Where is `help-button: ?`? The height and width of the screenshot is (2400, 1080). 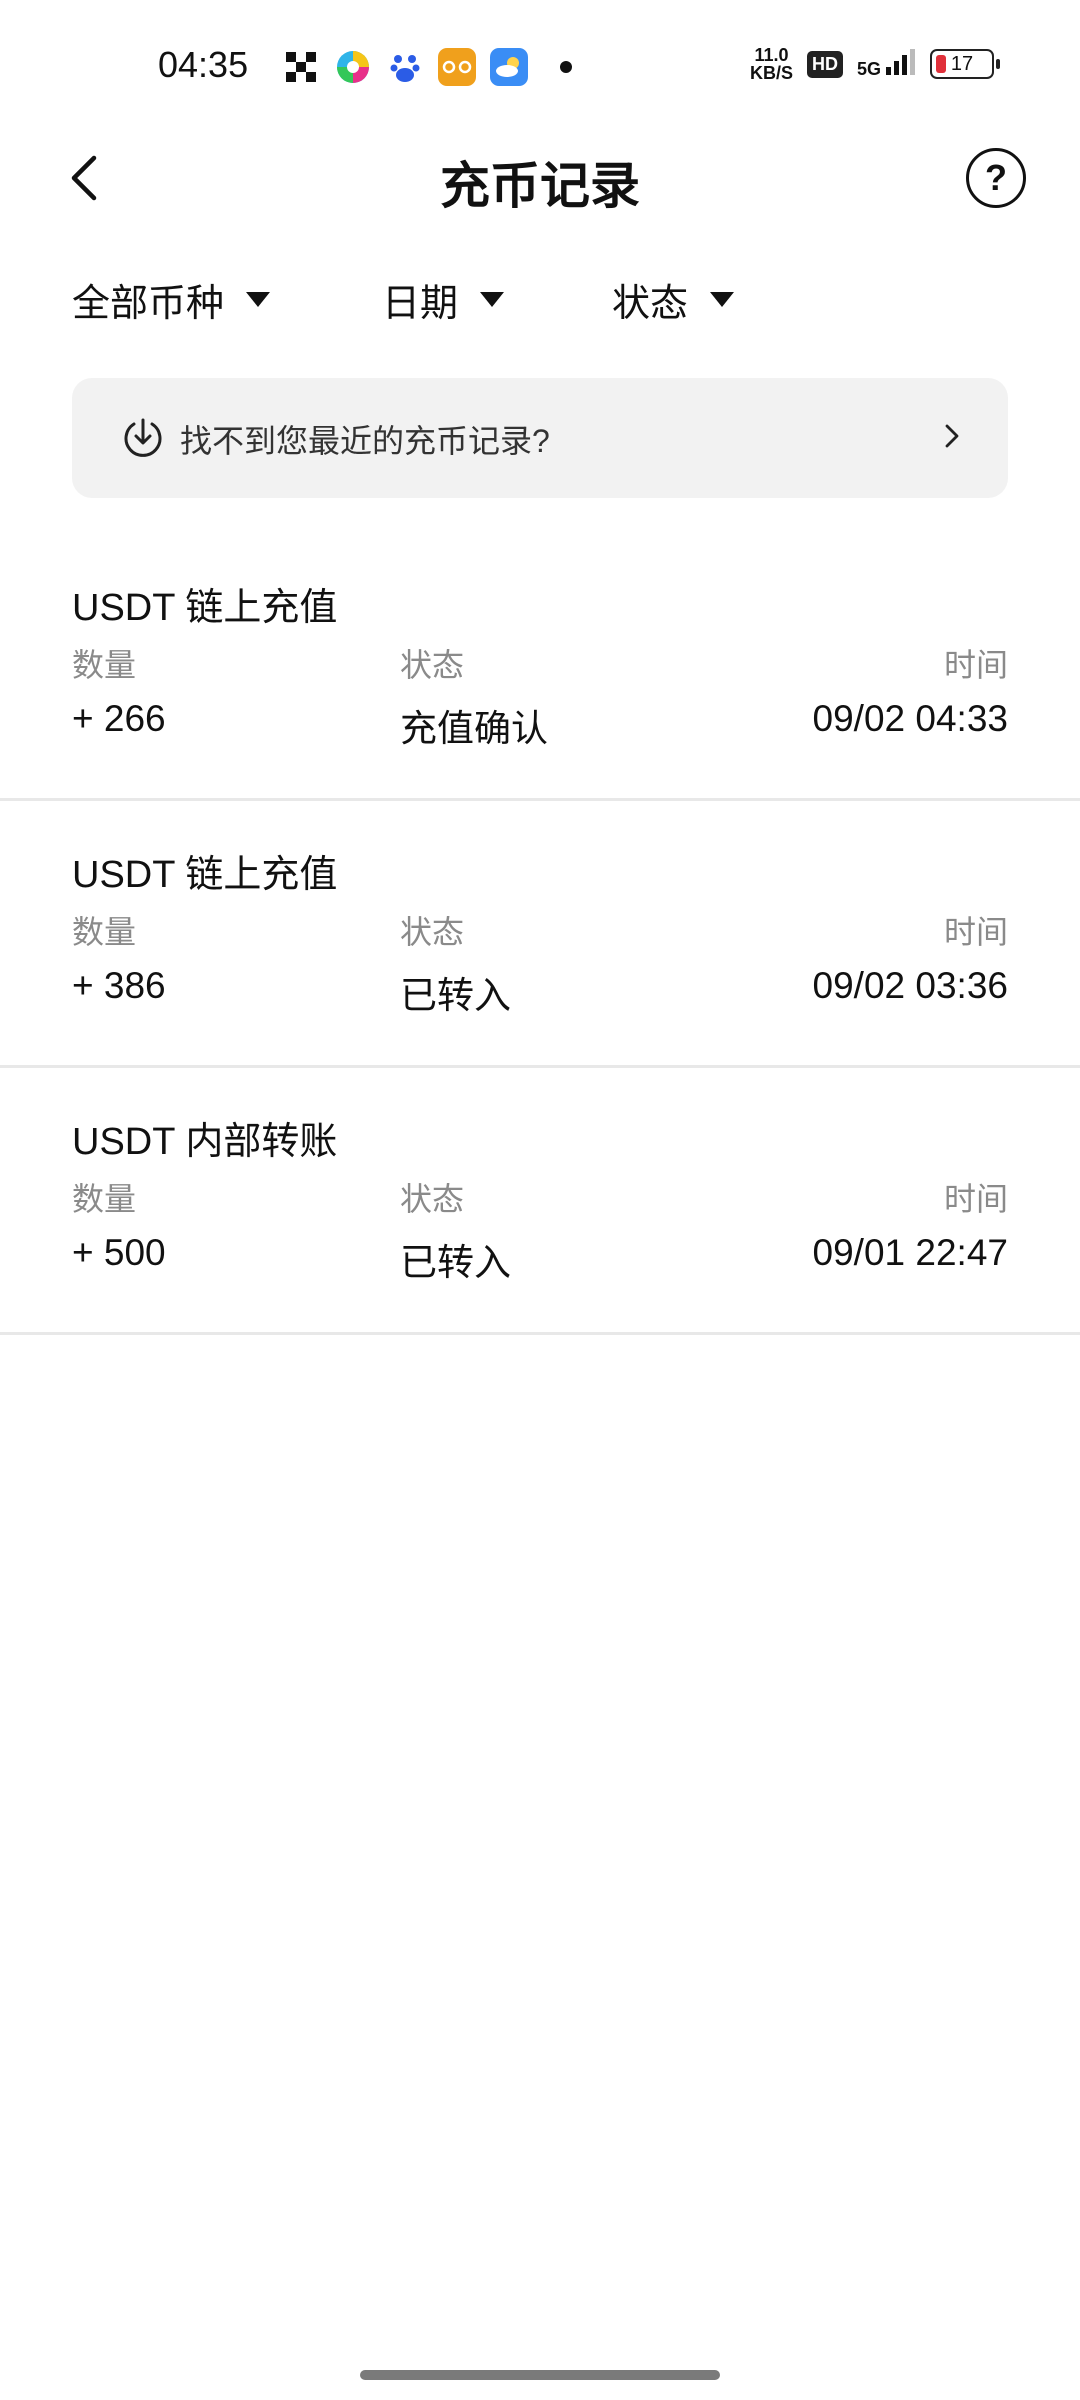
help-button: ? is located at coordinates (996, 178).